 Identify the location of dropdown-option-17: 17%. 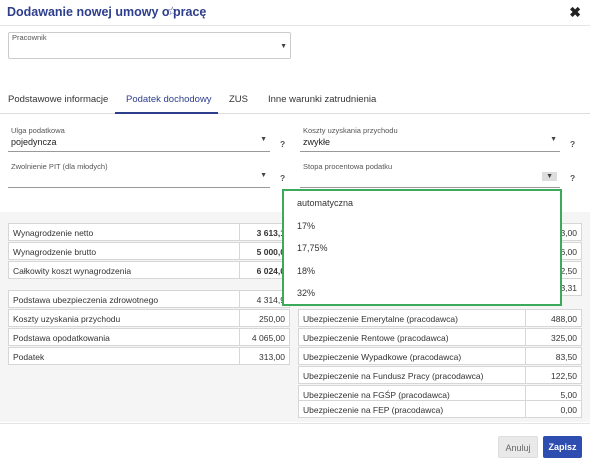
(306, 226).